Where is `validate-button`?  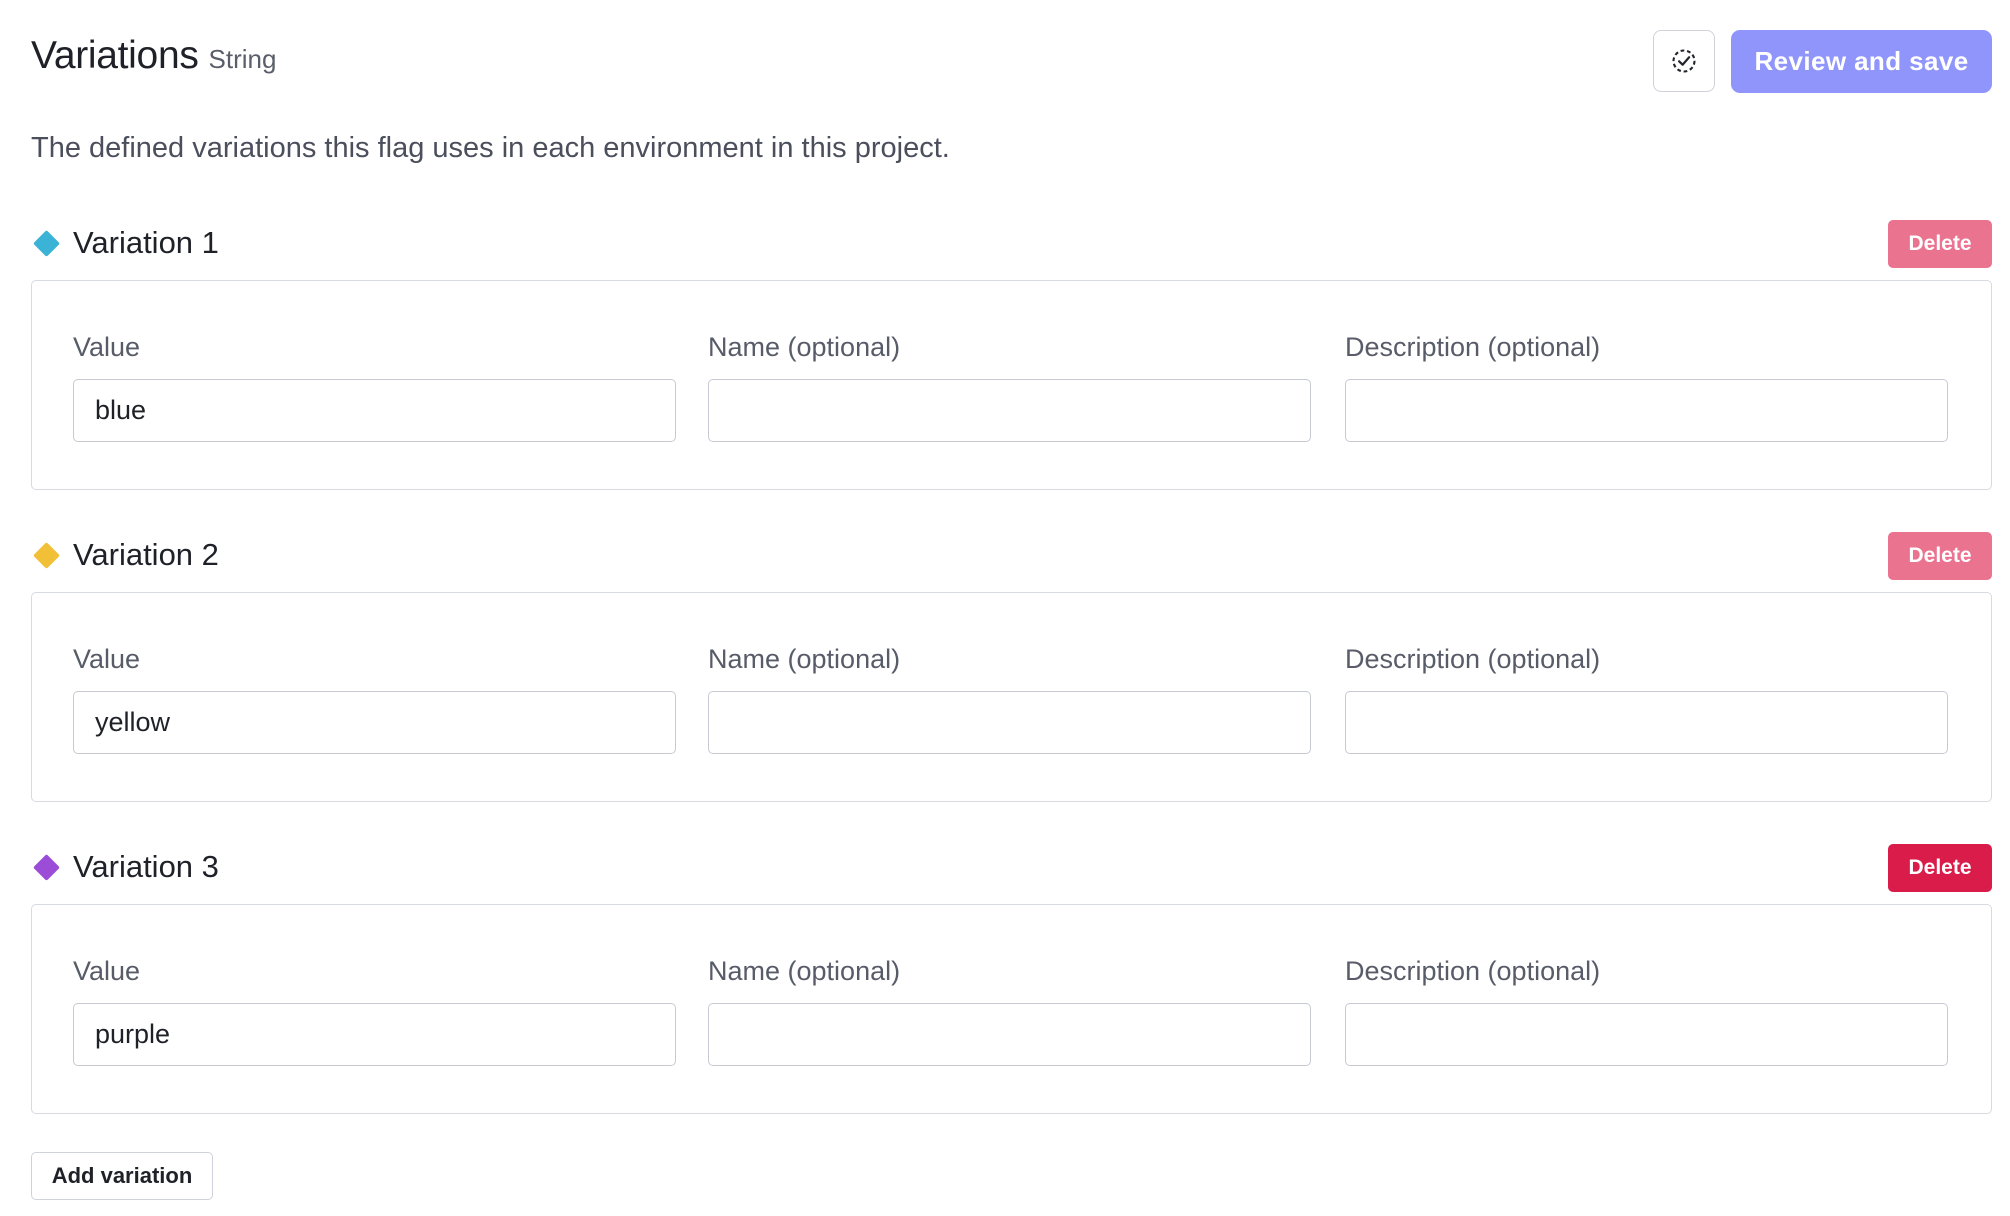 validate-button is located at coordinates (1684, 61).